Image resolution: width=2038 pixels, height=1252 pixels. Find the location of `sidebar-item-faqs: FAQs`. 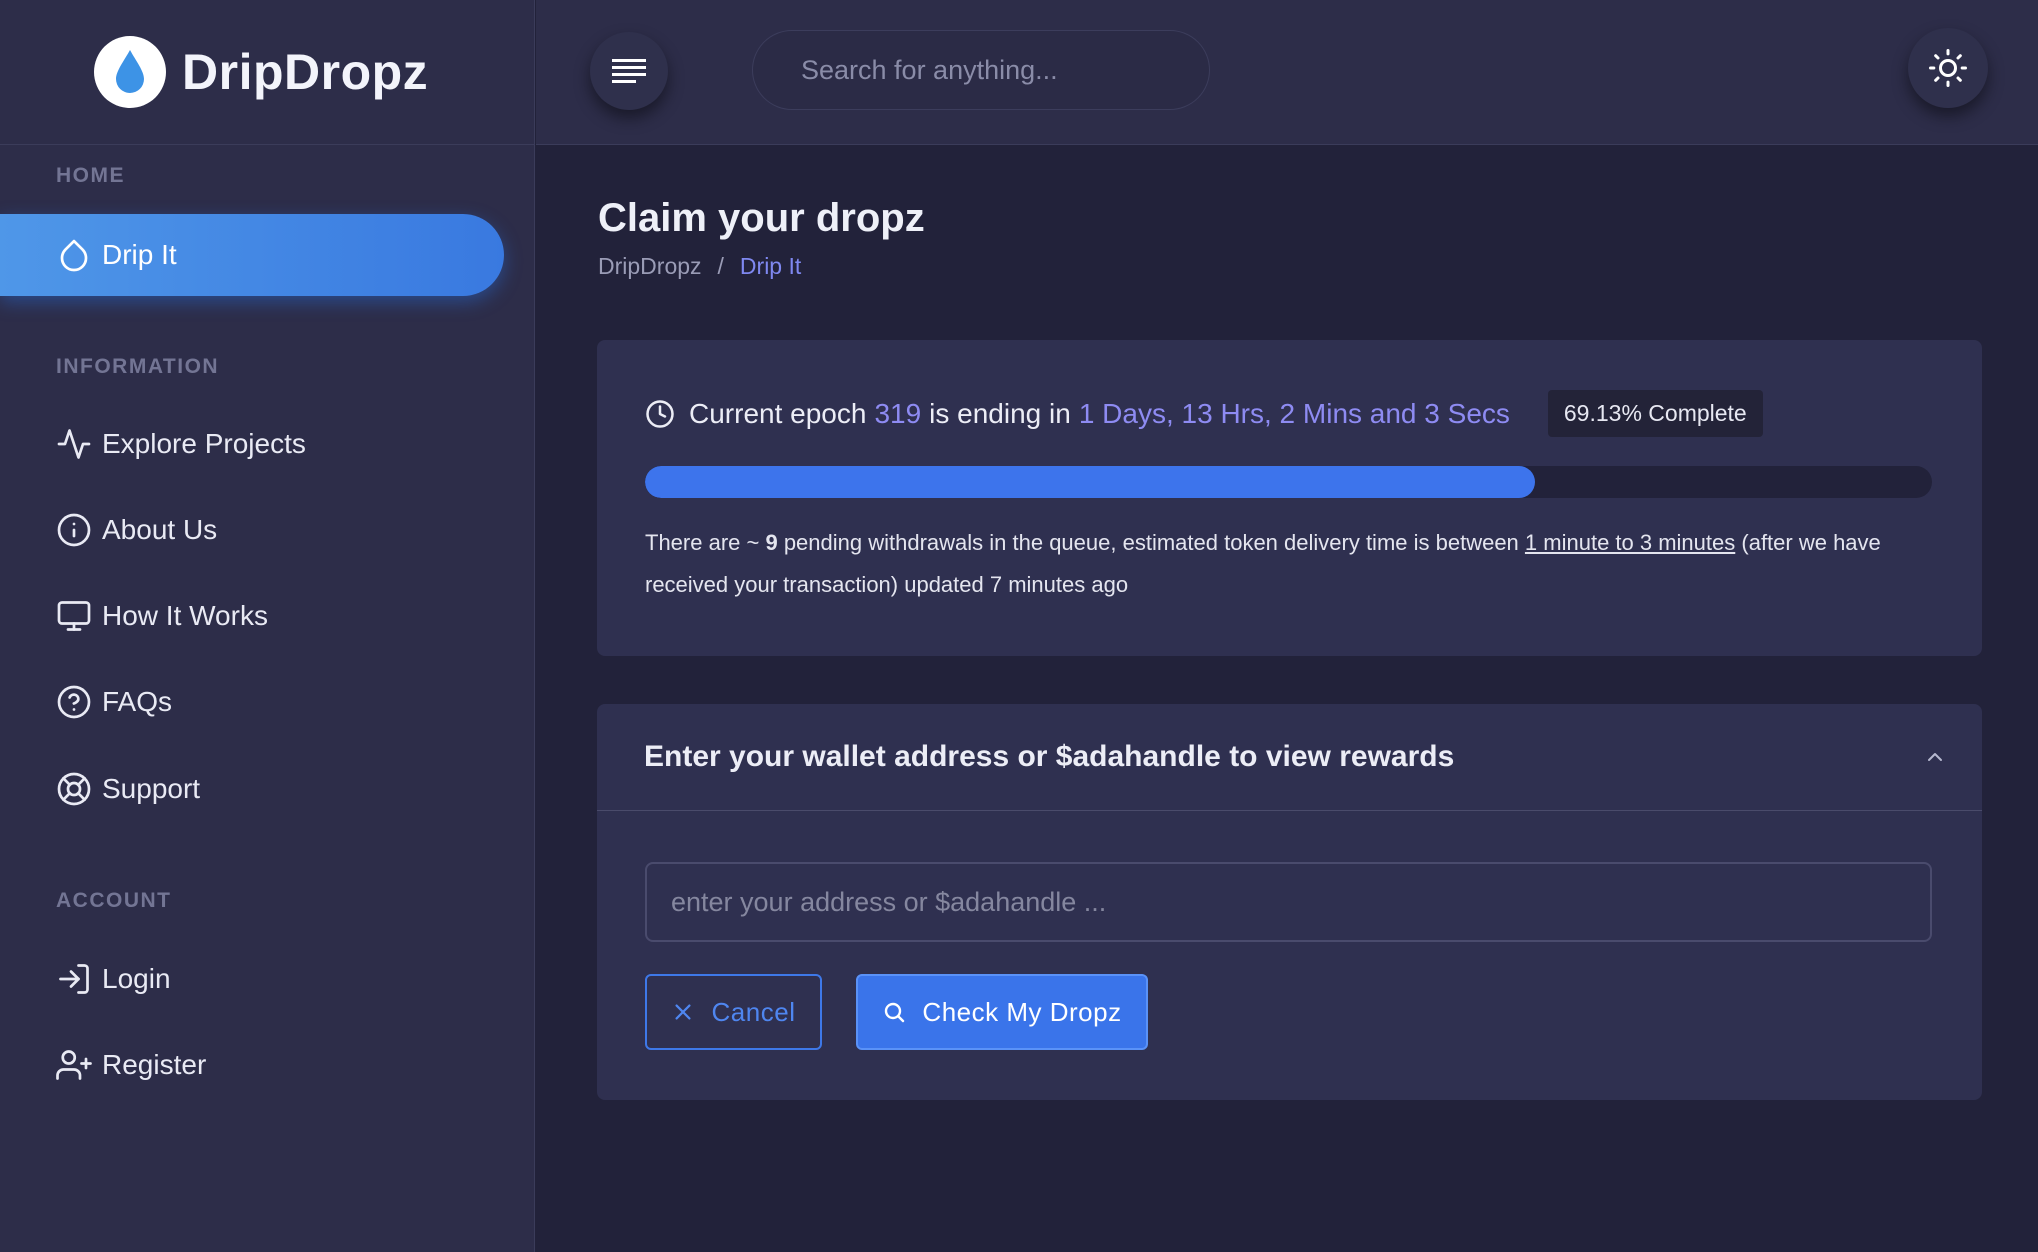

sidebar-item-faqs: FAQs is located at coordinates (114, 702).